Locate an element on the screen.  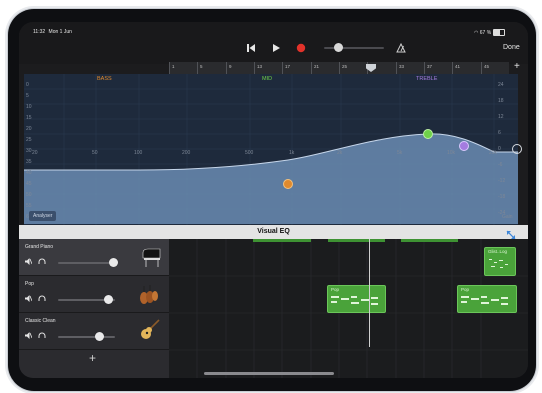
track-header-classic-clean: Classic Clean is located at coordinates (94, 331).